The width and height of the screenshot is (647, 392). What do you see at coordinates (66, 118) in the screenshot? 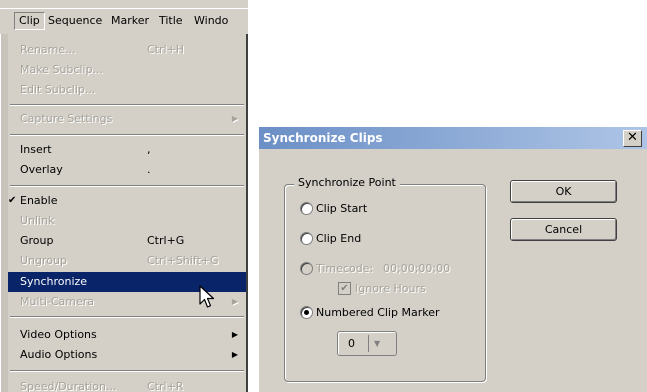
I see `menu-item-label: Capture Settings` at bounding box center [66, 118].